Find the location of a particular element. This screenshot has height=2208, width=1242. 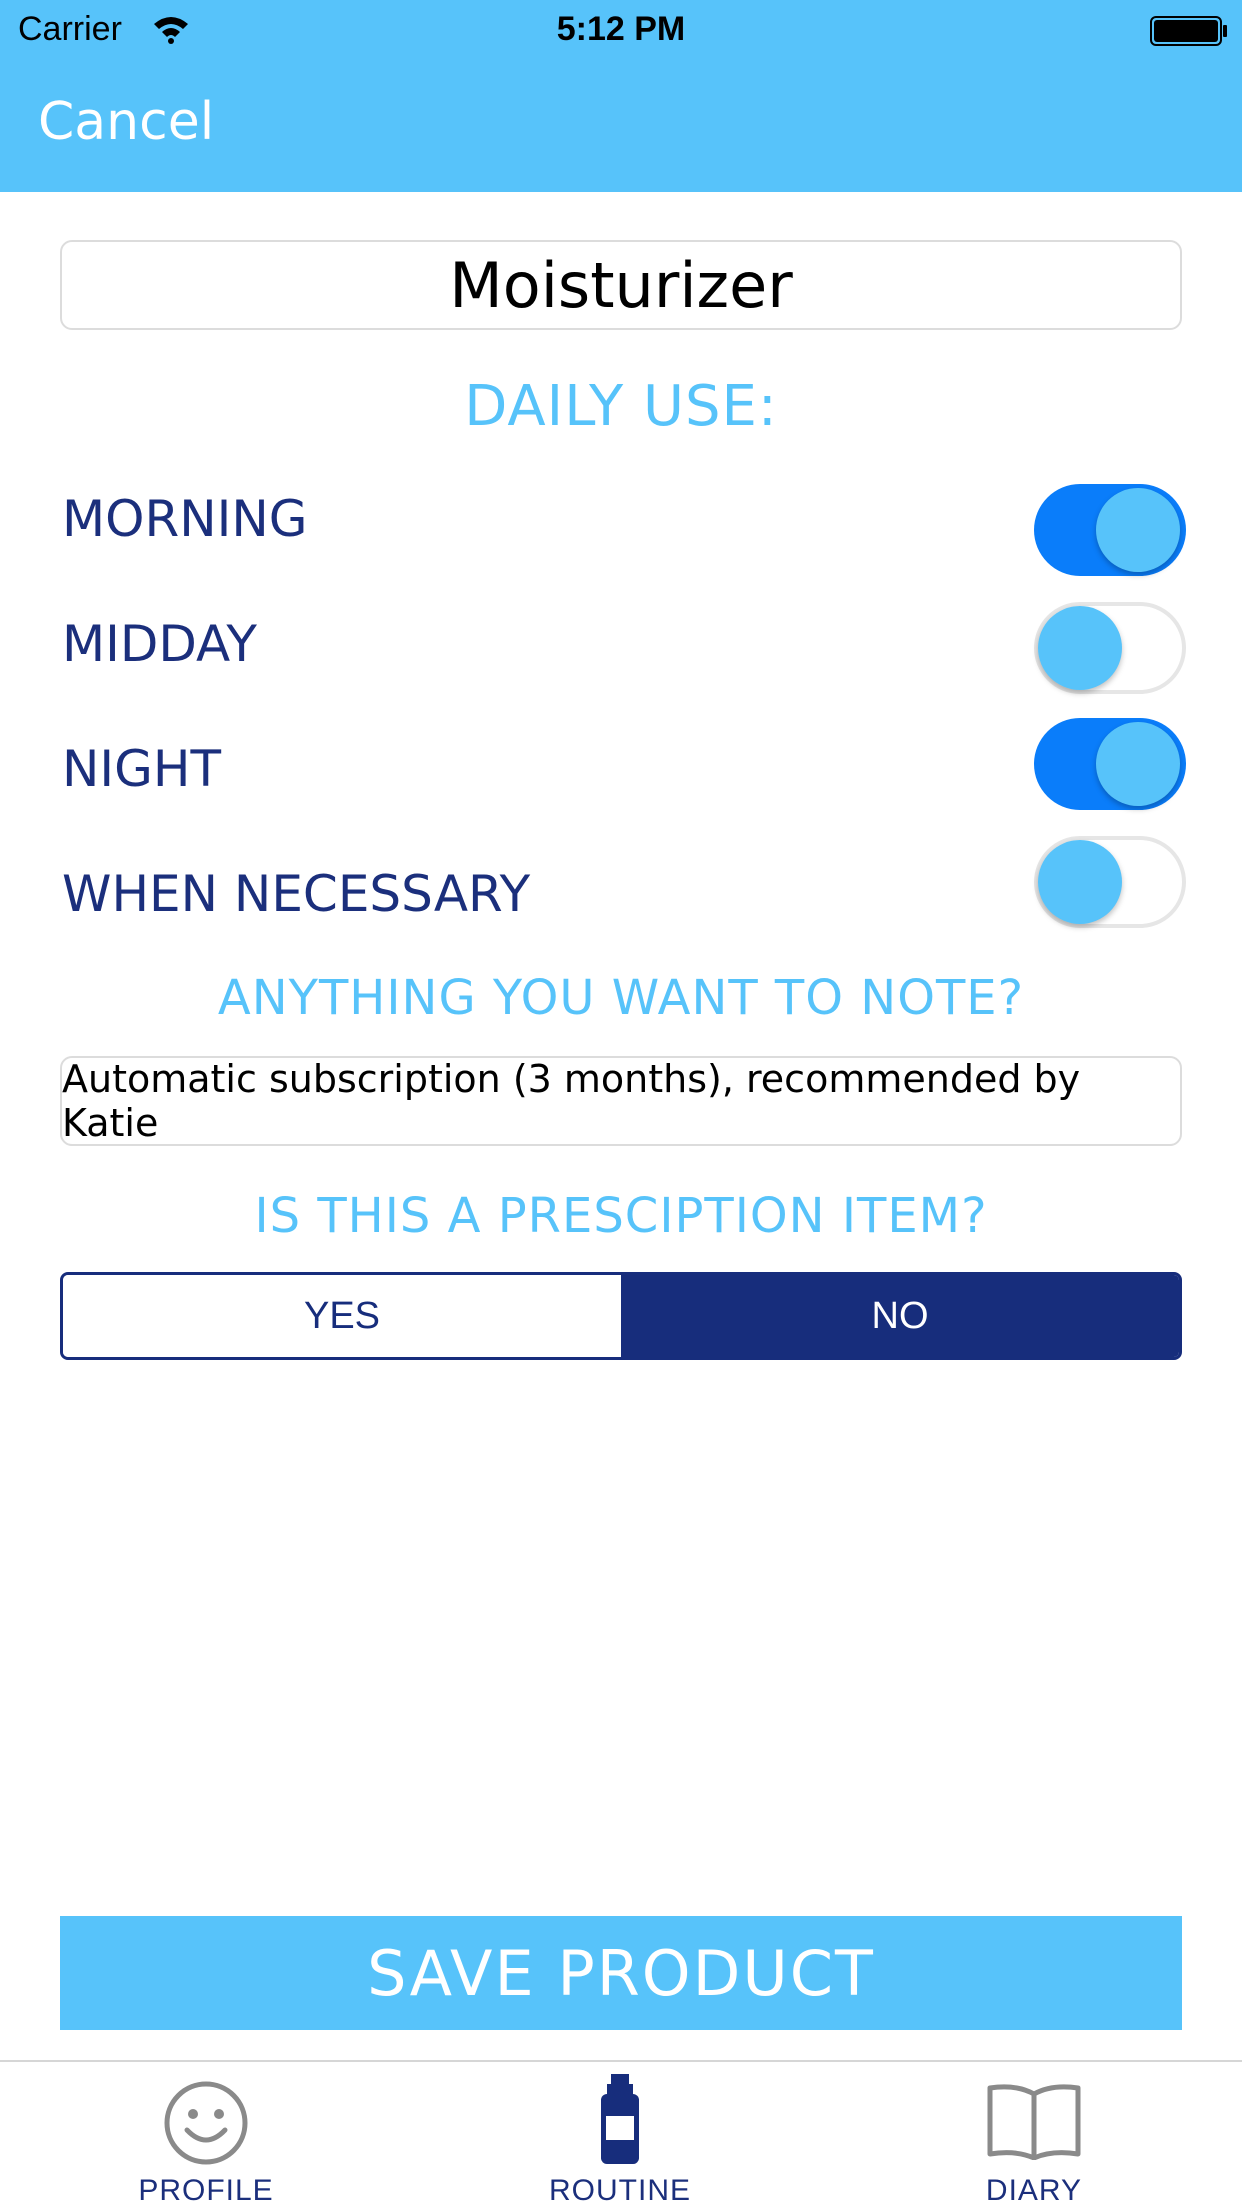

when-necessary-toggle is located at coordinates (1110, 882).